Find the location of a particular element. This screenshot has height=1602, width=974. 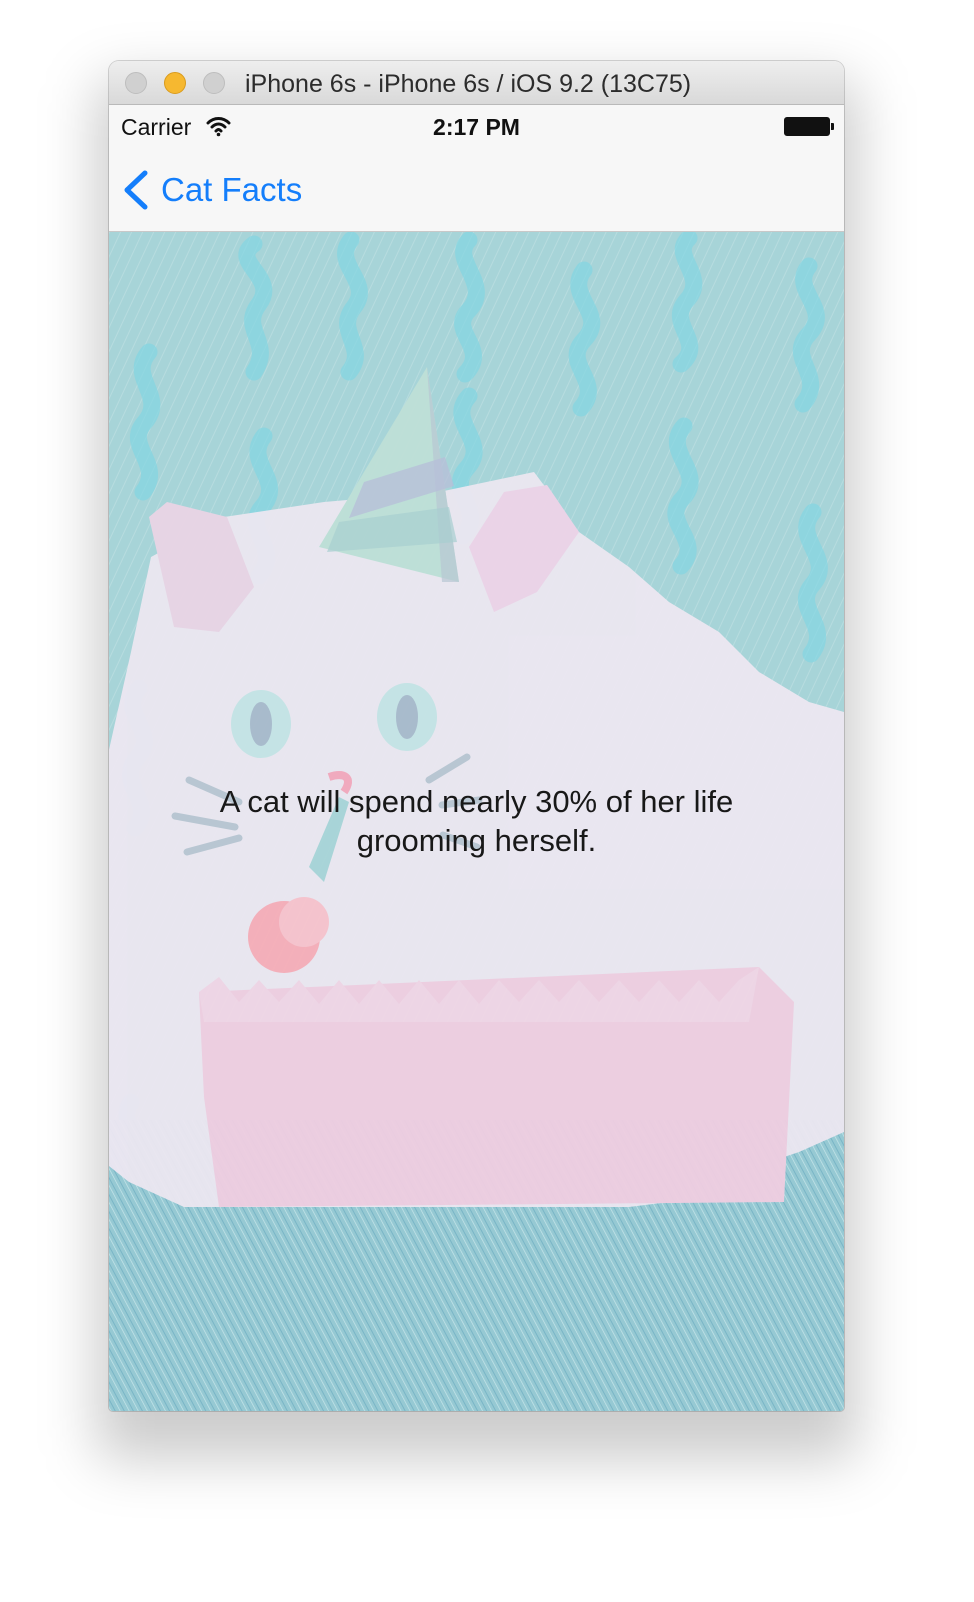

status-time: 2:17 PM is located at coordinates (476, 127).